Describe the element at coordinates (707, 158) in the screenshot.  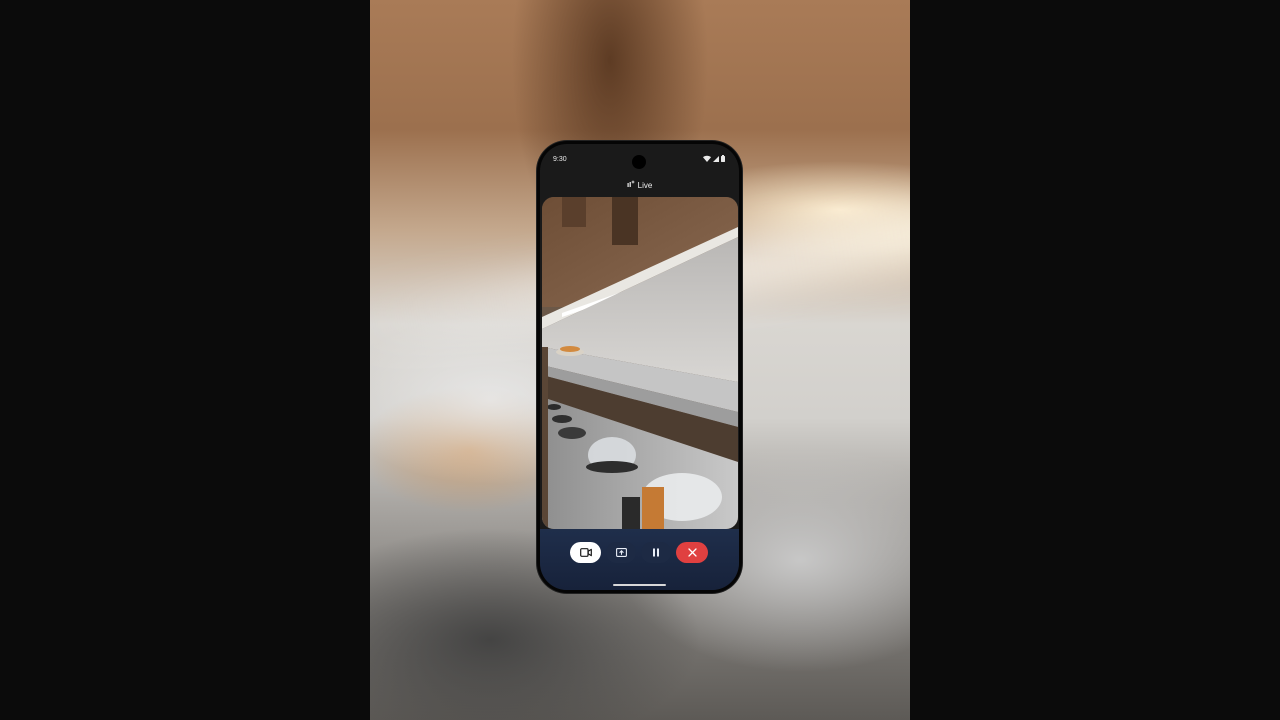
I see `wifi-icon` at that location.